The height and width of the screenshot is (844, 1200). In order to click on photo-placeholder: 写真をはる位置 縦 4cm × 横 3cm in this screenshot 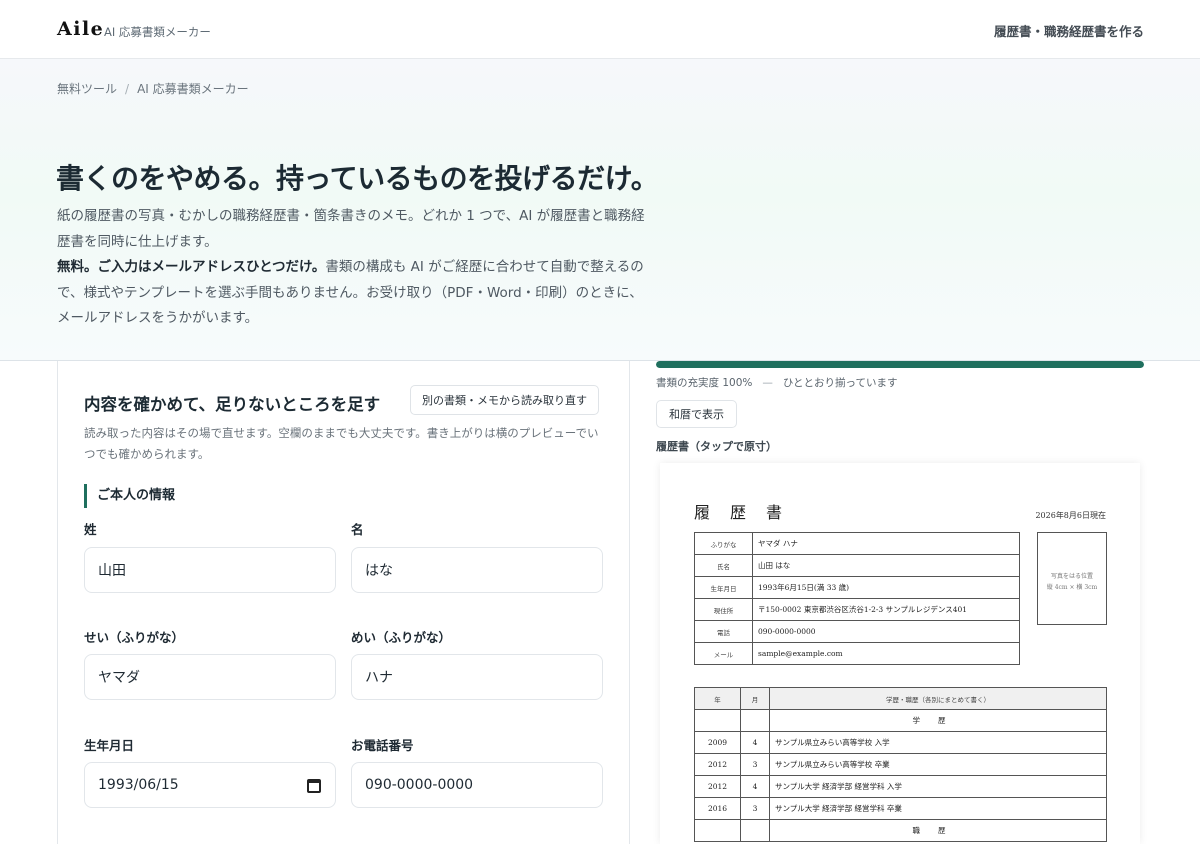, I will do `click(1072, 578)`.